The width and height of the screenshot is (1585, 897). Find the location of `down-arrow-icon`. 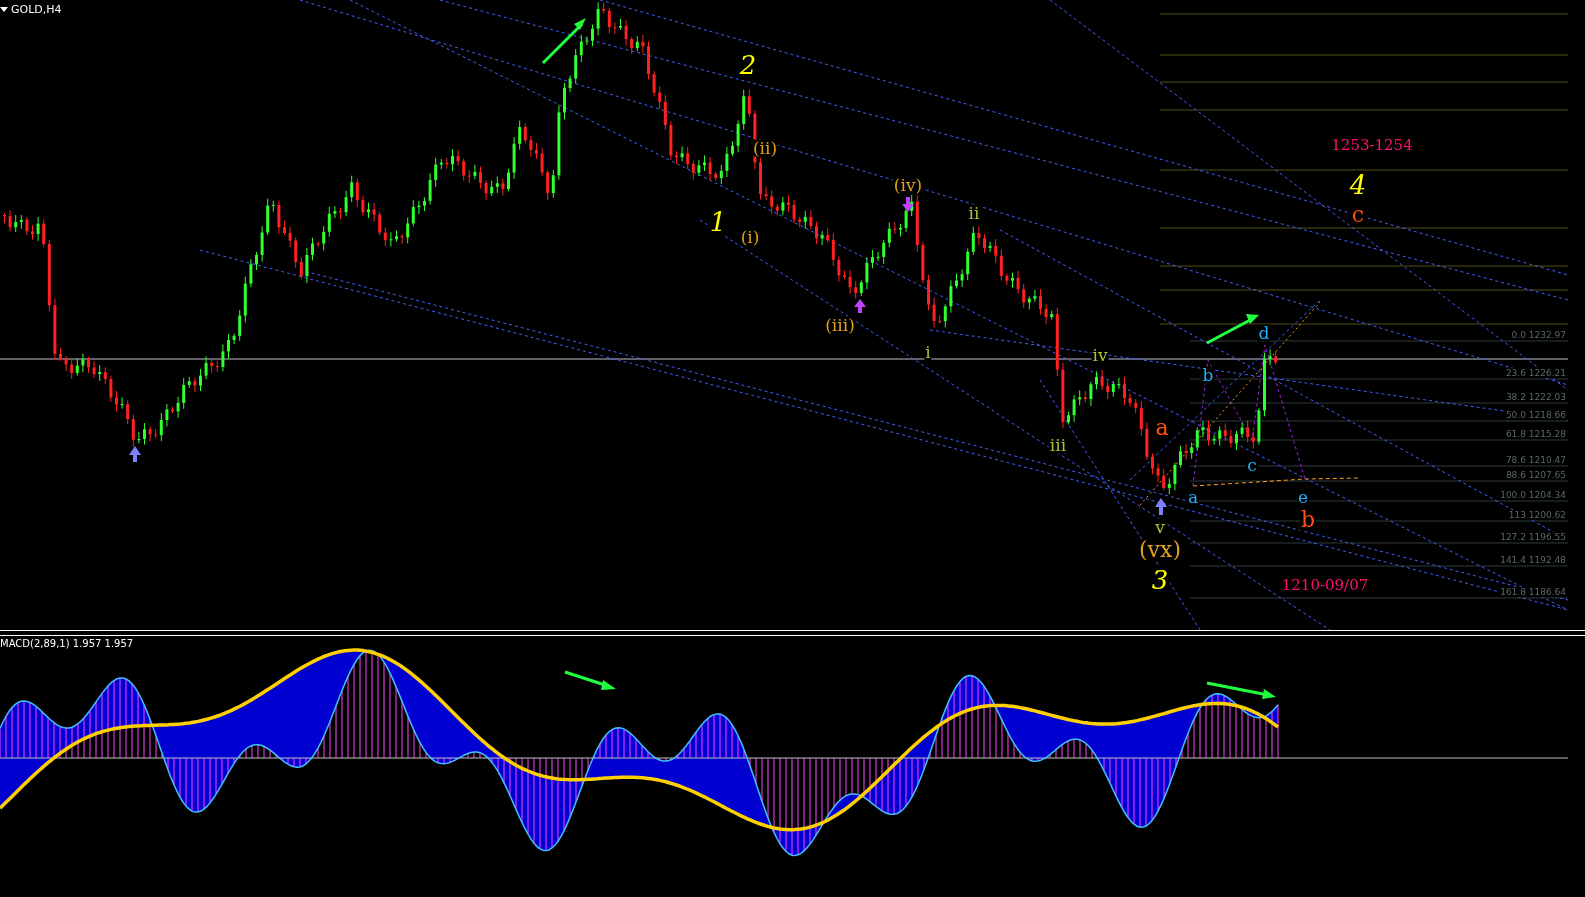

down-arrow-icon is located at coordinates (908, 204).